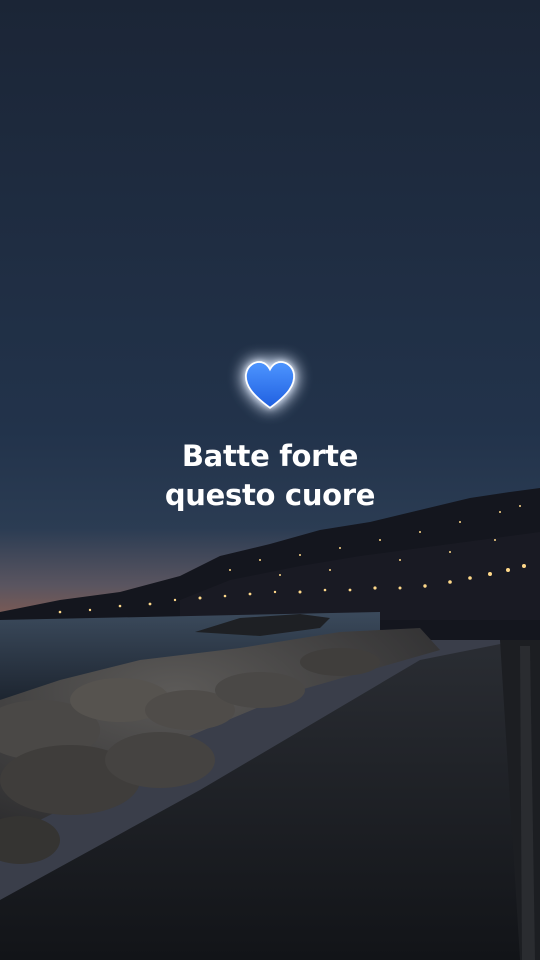 This screenshot has width=540, height=960. I want to click on story-caption: Batte forte questo cuore, so click(270, 476).